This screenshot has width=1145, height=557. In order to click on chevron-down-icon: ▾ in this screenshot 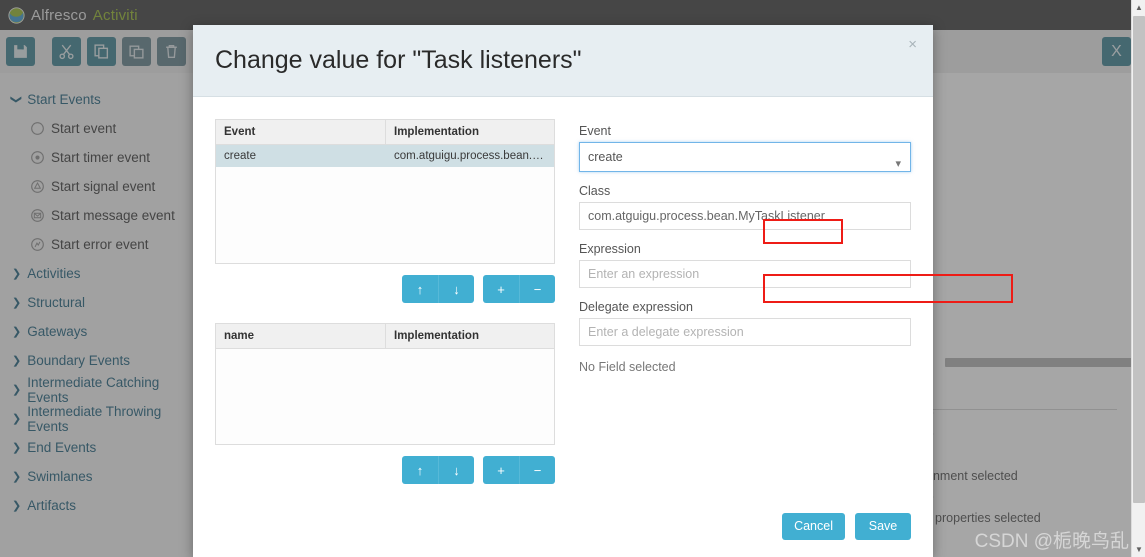, I will do `click(898, 164)`.